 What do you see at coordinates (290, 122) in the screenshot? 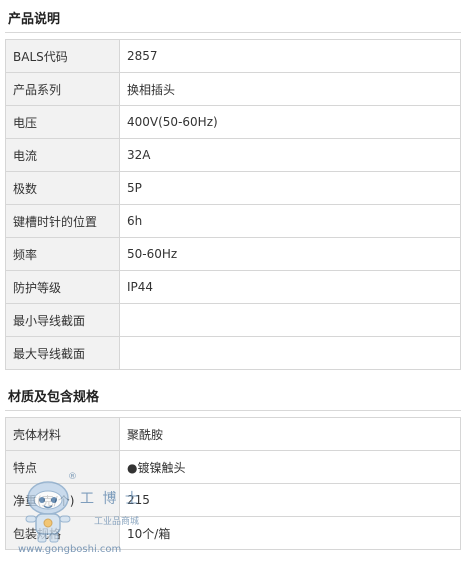
I see `row-value: 400V(50-60Hz)` at bounding box center [290, 122].